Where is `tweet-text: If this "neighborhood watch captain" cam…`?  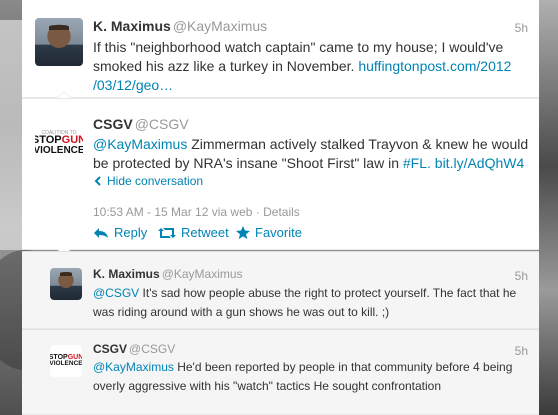
tweet-text: If this "neighborhood watch captain" cam… is located at coordinates (302, 66).